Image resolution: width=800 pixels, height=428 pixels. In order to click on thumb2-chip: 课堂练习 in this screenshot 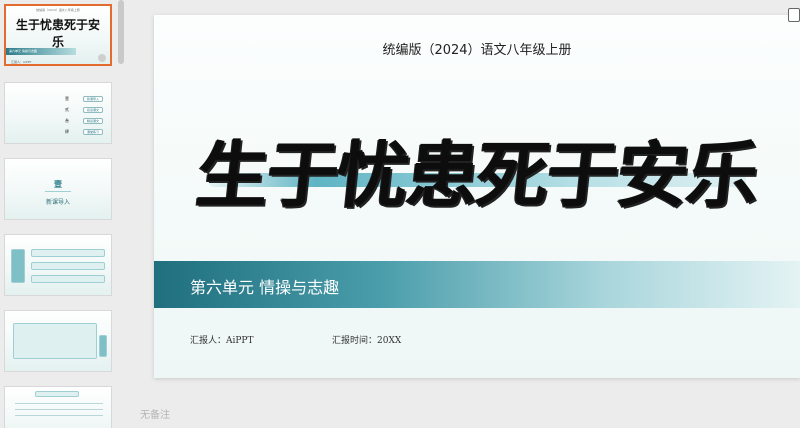, I will do `click(93, 132)`.